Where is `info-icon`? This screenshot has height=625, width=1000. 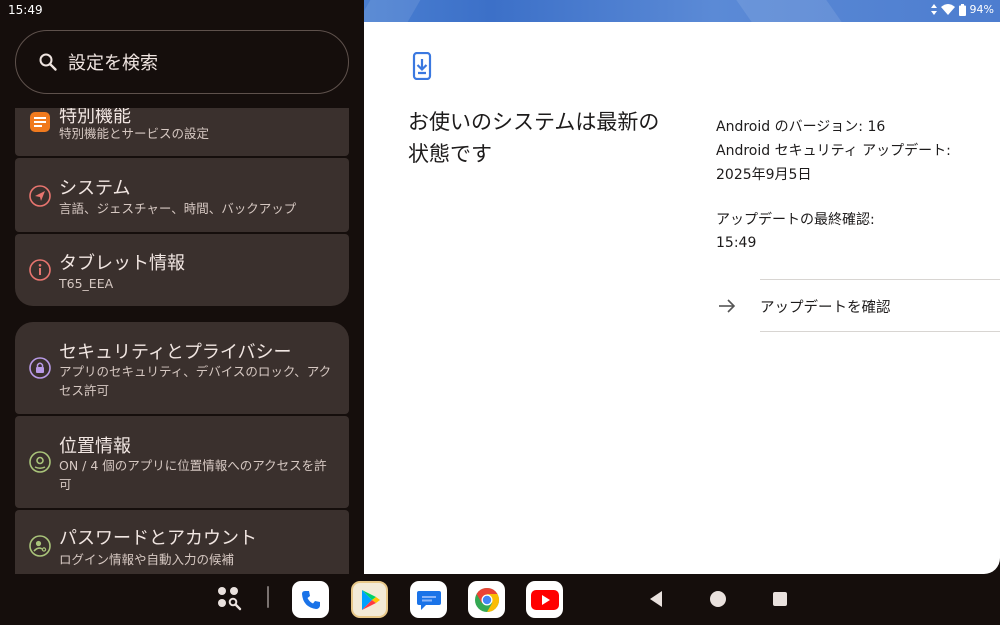
info-icon is located at coordinates (40, 270).